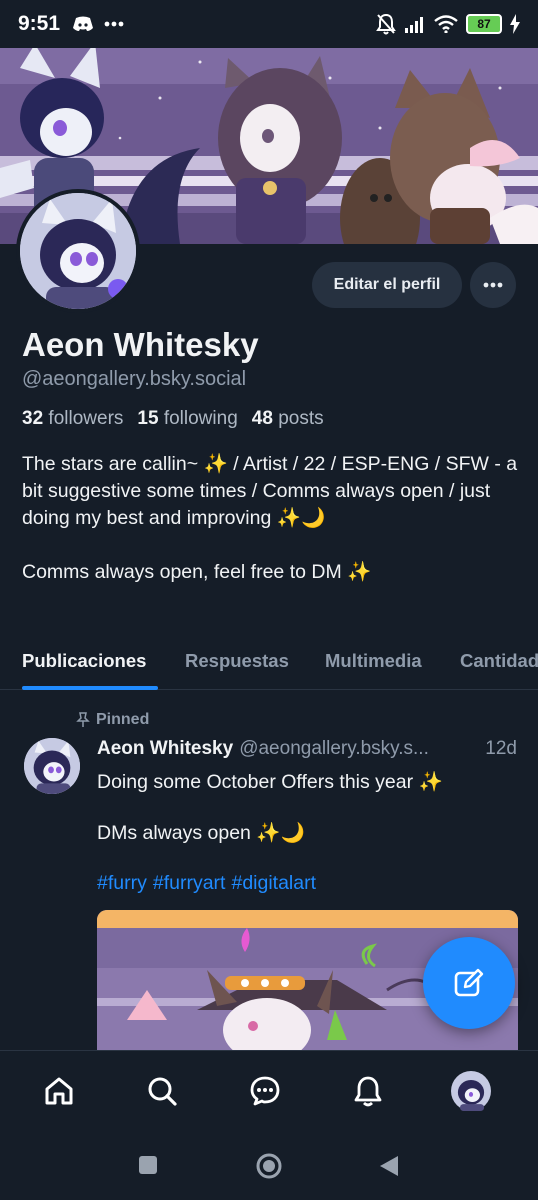  Describe the element at coordinates (134, 379) in the screenshot. I see `profile-handle: @aeongallery.bsky.social` at that location.